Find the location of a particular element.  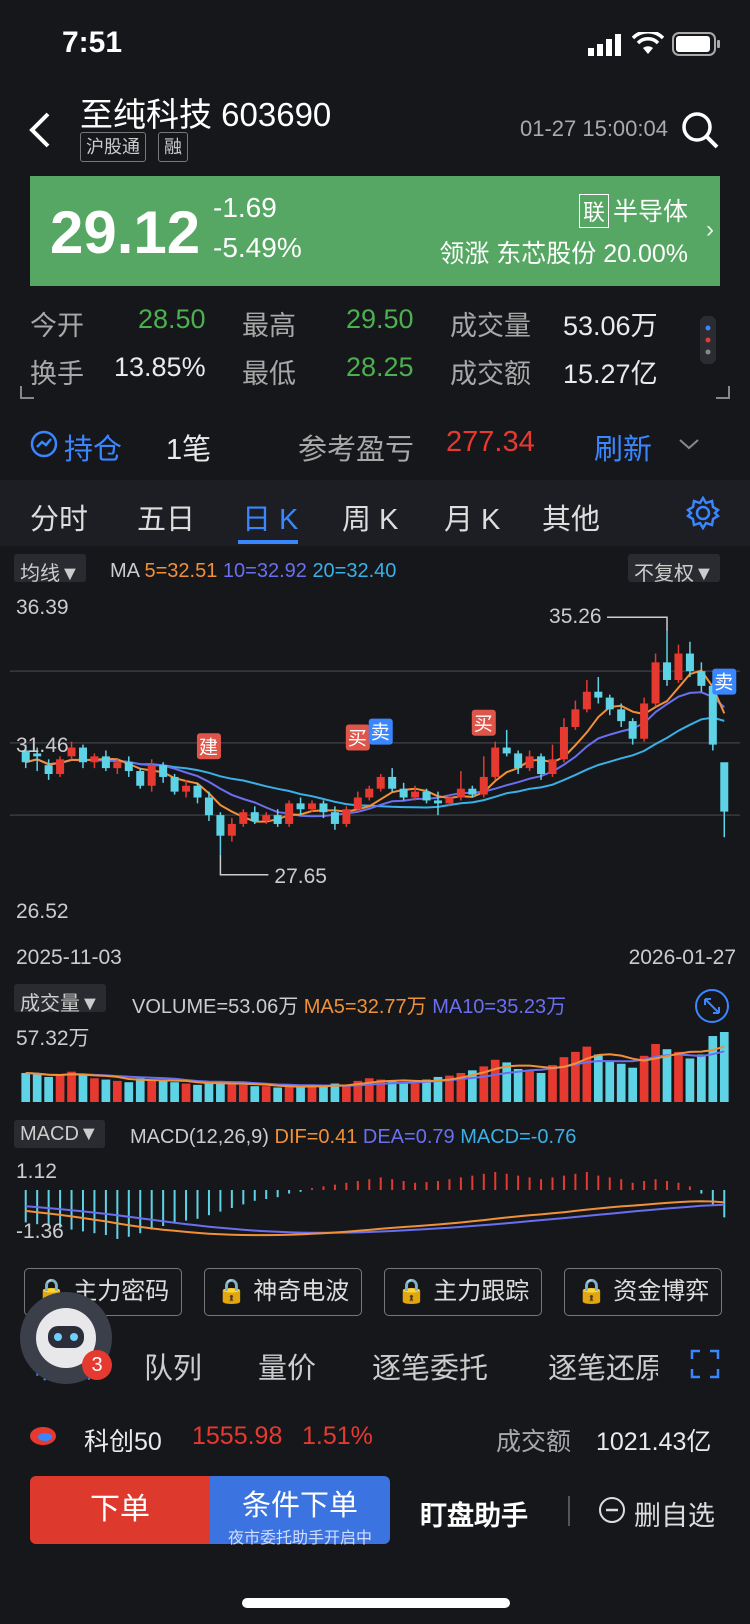

macd-chart is located at coordinates (375, 1205).